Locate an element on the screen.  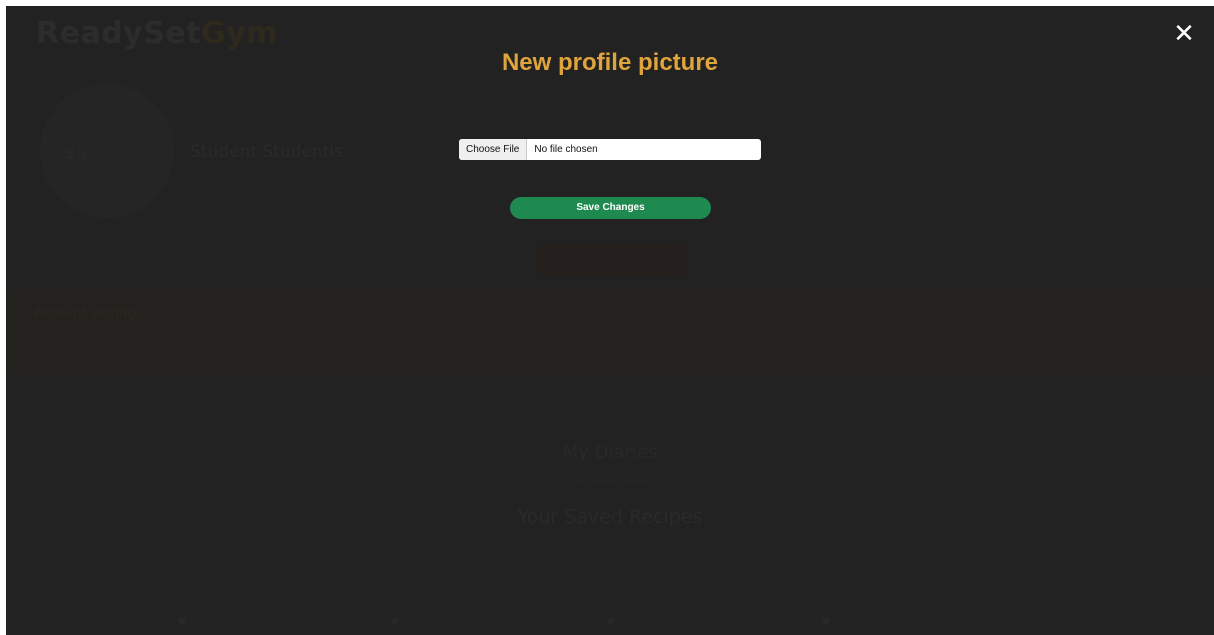
file-status-text: No file chosen is located at coordinates (566, 149).